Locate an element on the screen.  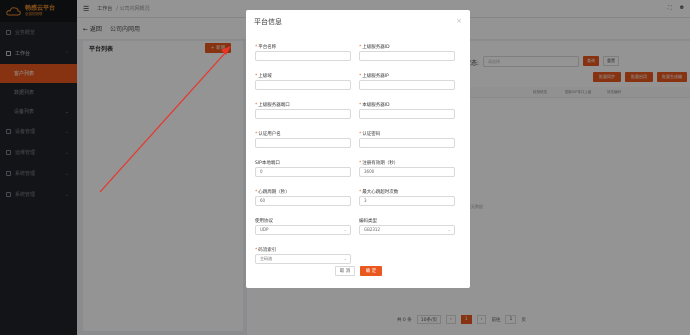
field-label-text: 编码类型 is located at coordinates (368, 221).